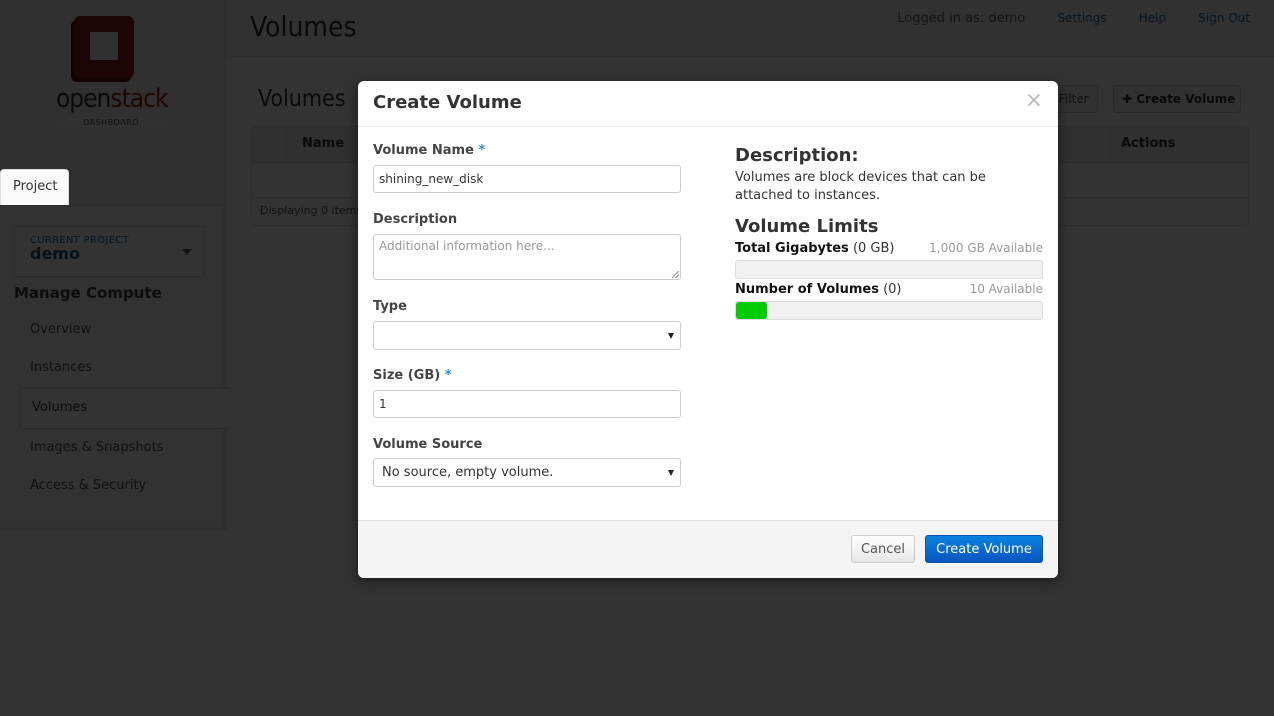 Image resolution: width=1274 pixels, height=716 pixels. I want to click on limit-number-of-volumes: Number of Volumes (0) 10 Available, so click(889, 289).